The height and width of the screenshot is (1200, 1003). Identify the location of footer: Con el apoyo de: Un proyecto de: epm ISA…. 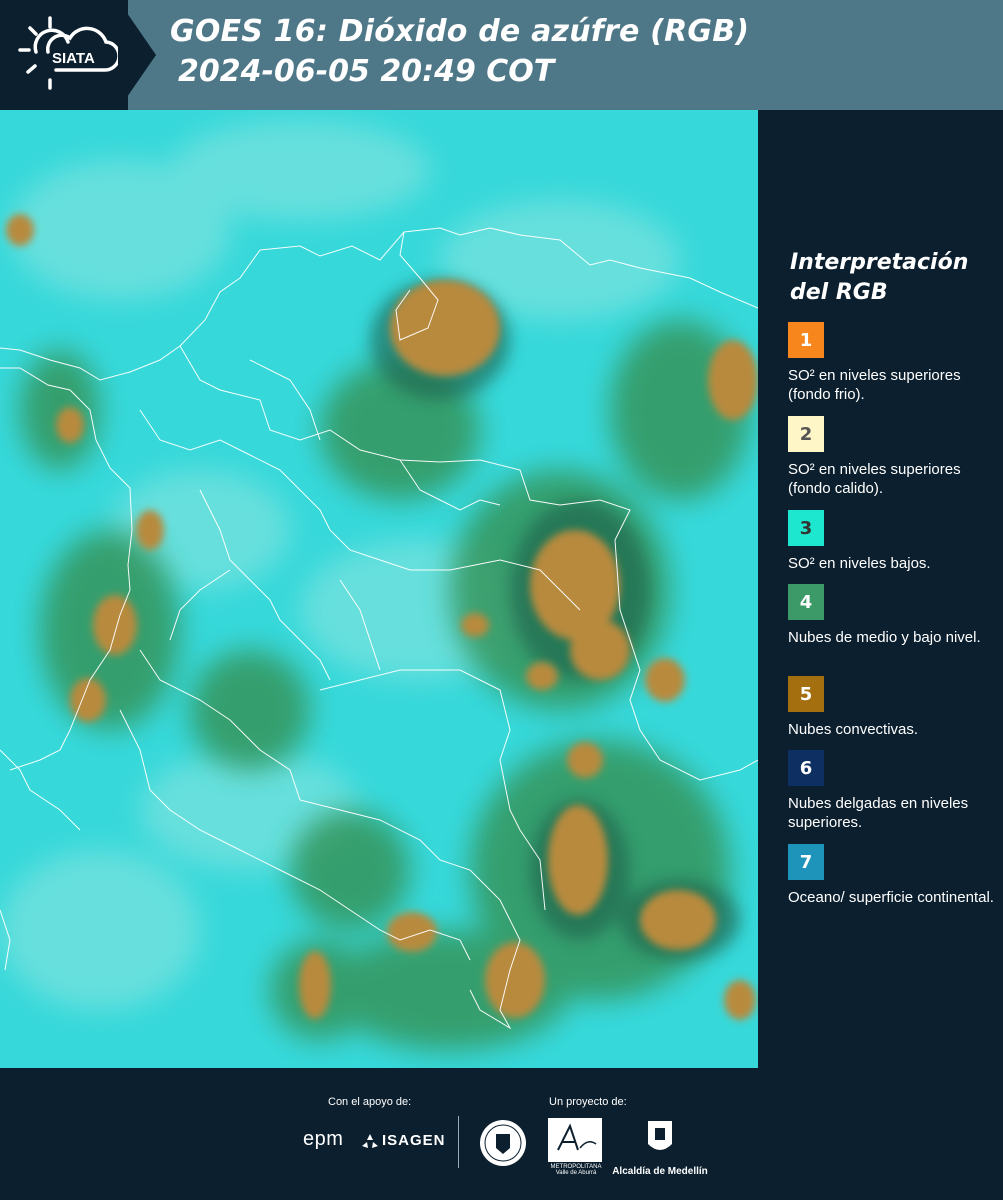
(501, 1134).